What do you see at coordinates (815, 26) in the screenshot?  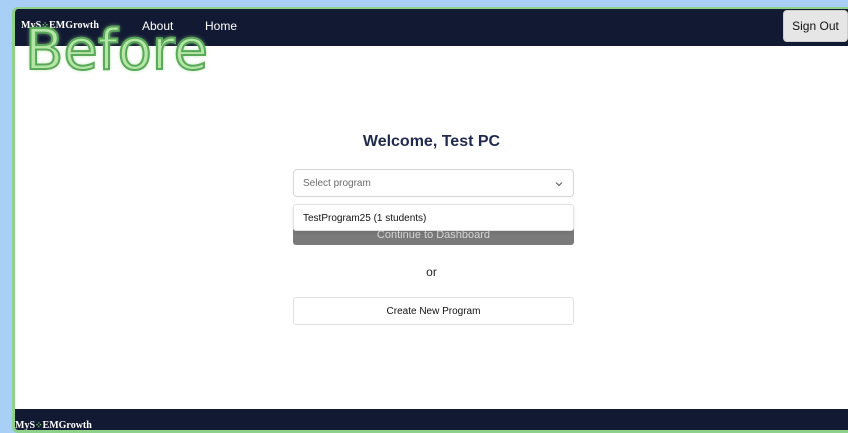 I see `sign-out-button: Sign Out` at bounding box center [815, 26].